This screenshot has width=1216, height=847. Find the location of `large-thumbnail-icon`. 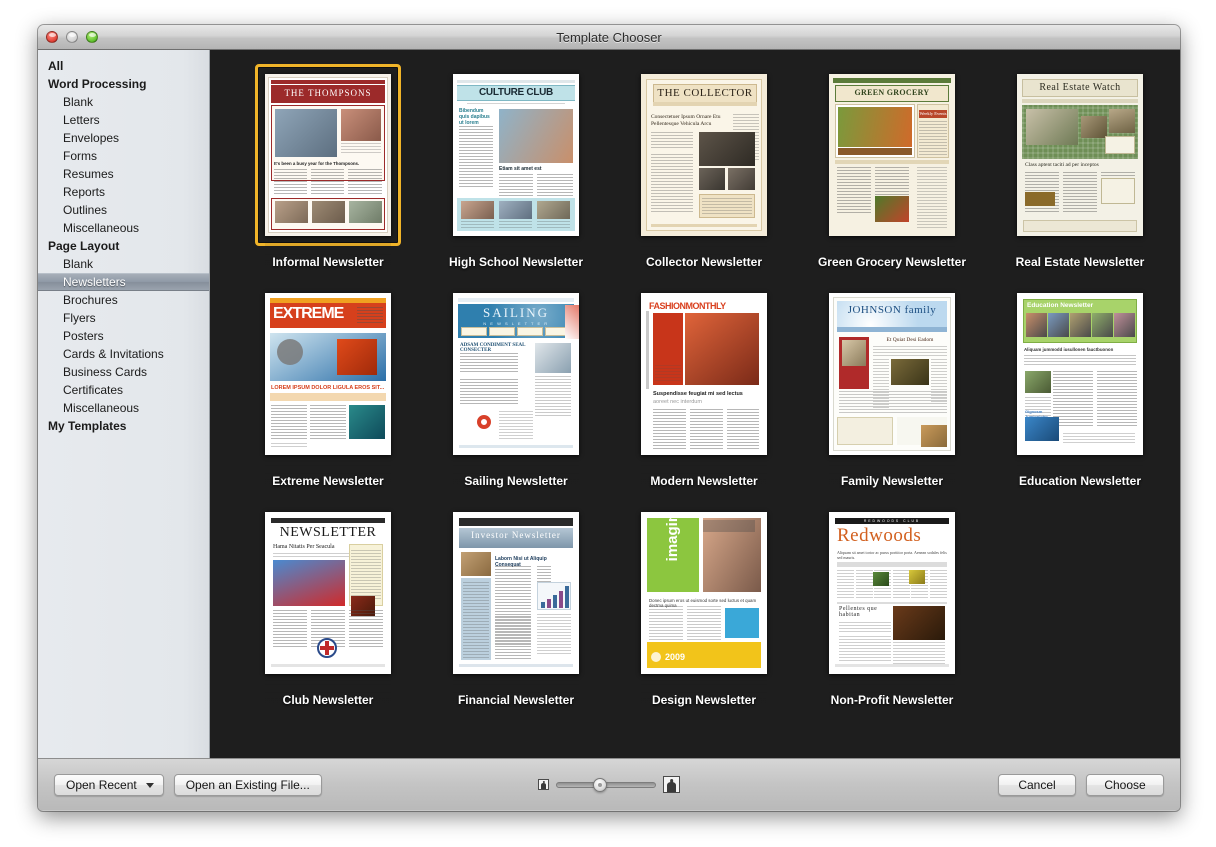

large-thumbnail-icon is located at coordinates (671, 784).